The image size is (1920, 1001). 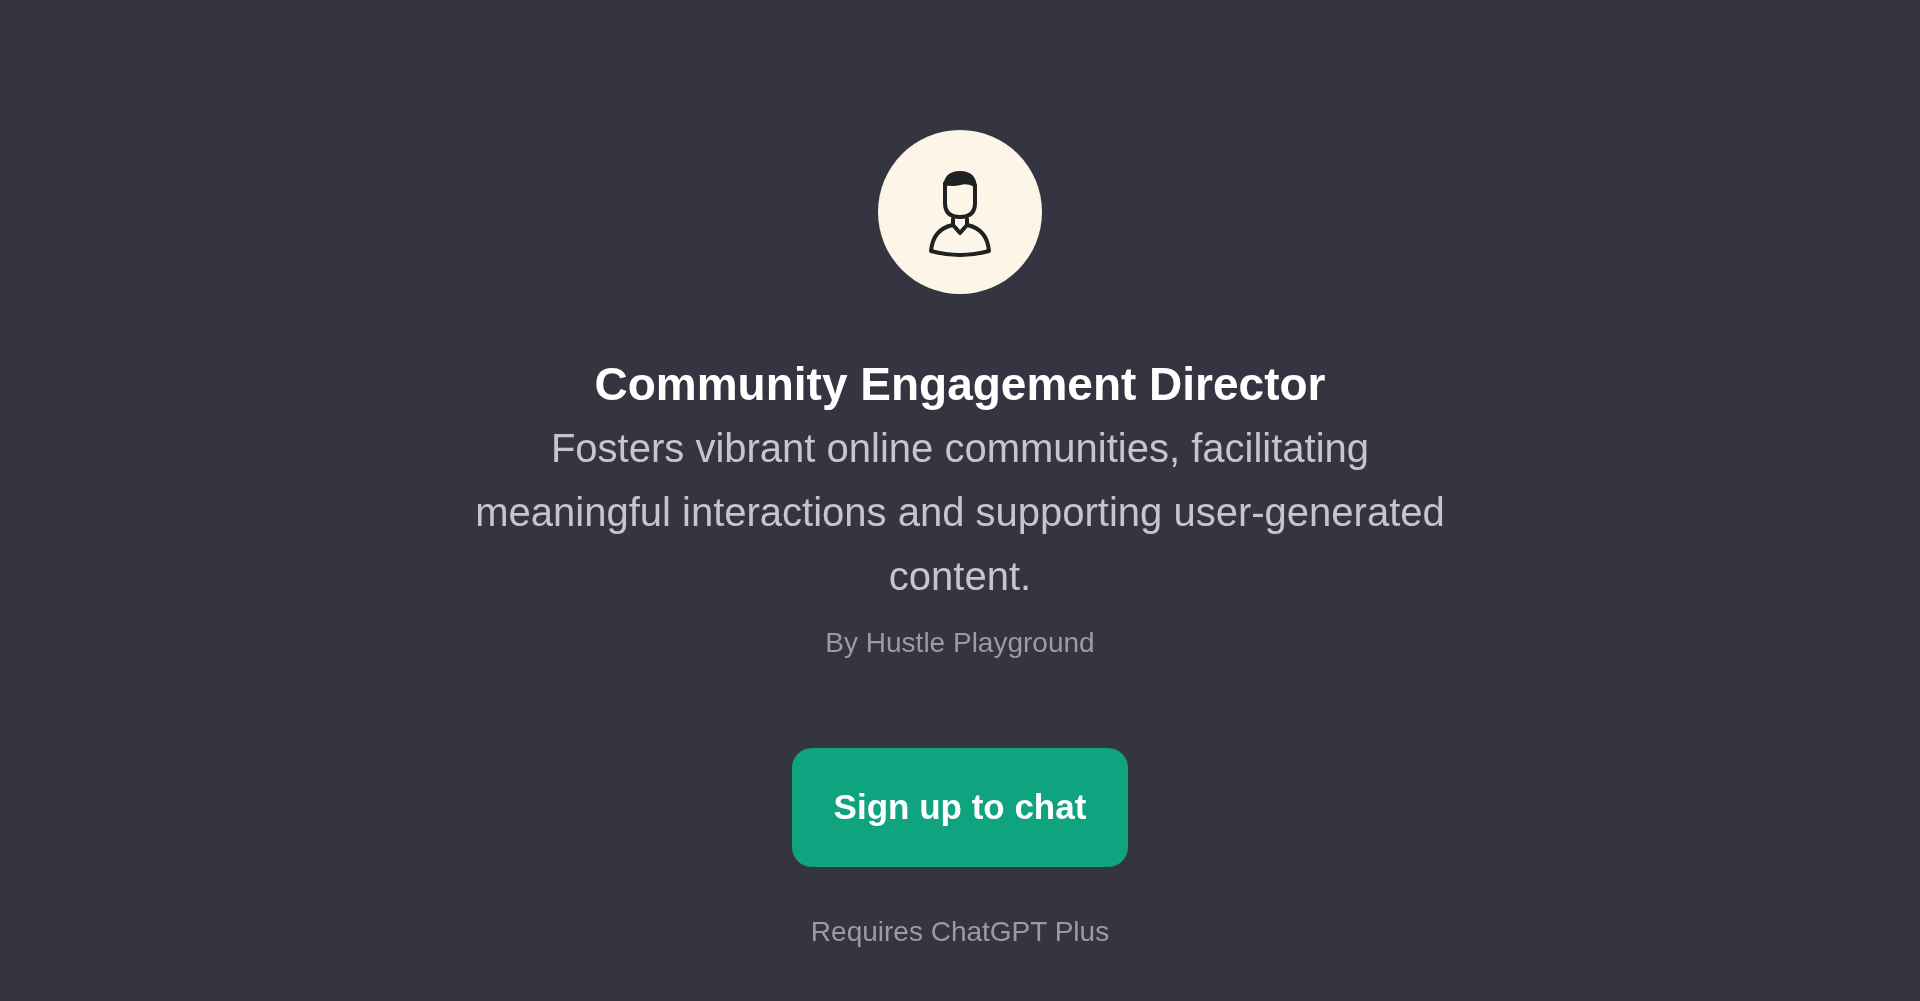 What do you see at coordinates (960, 512) in the screenshot?
I see `description: Fosters vibrant online communities, facilitating meaningful interactions and supporting user-generated content.` at bounding box center [960, 512].